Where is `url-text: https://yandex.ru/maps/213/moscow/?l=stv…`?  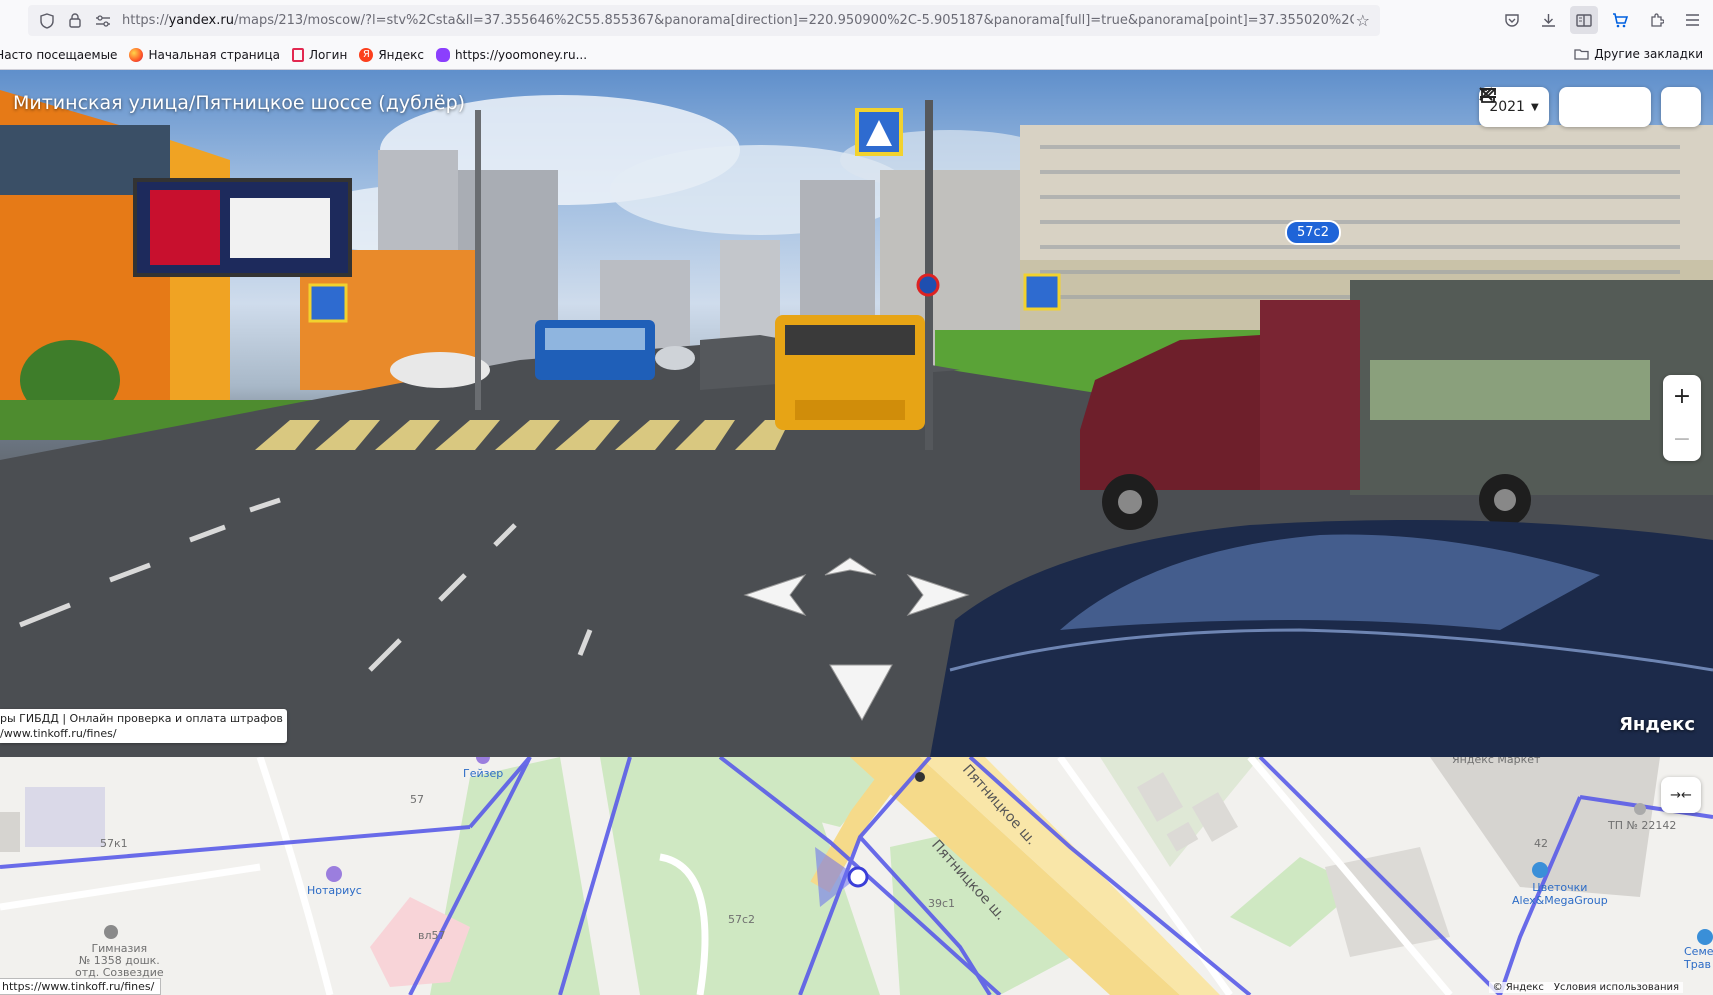 url-text: https://yandex.ru/maps/213/moscow/?l=stv… is located at coordinates (738, 20).